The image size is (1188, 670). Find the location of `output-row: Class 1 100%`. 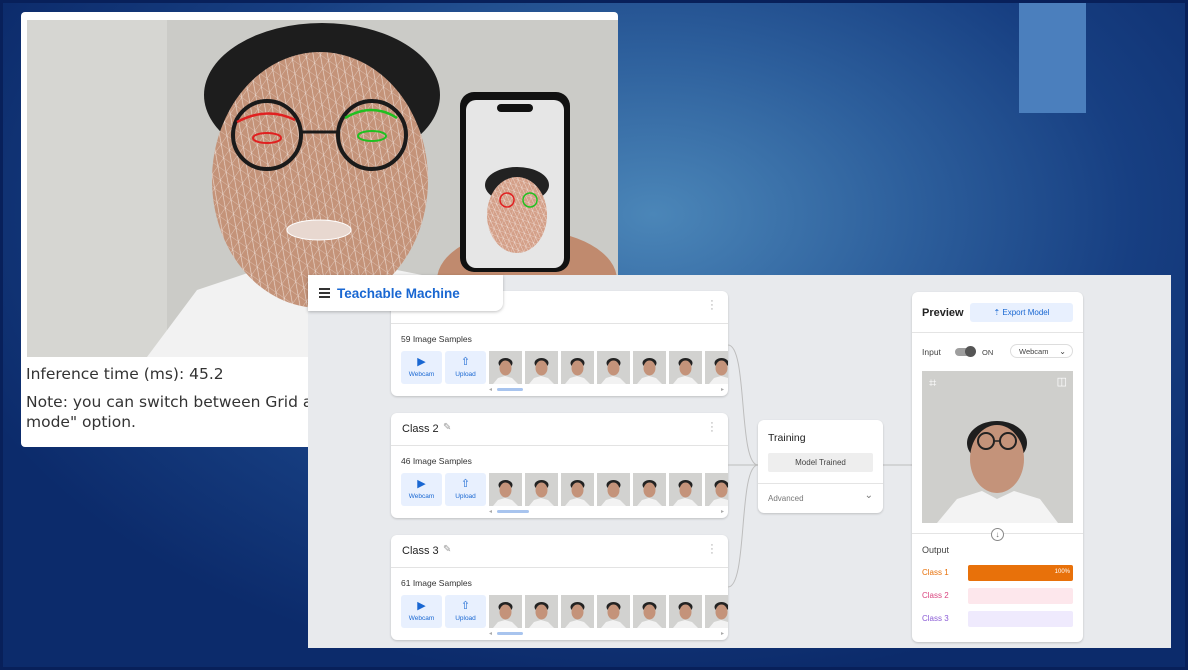

output-row: Class 1 100% is located at coordinates (997, 573).